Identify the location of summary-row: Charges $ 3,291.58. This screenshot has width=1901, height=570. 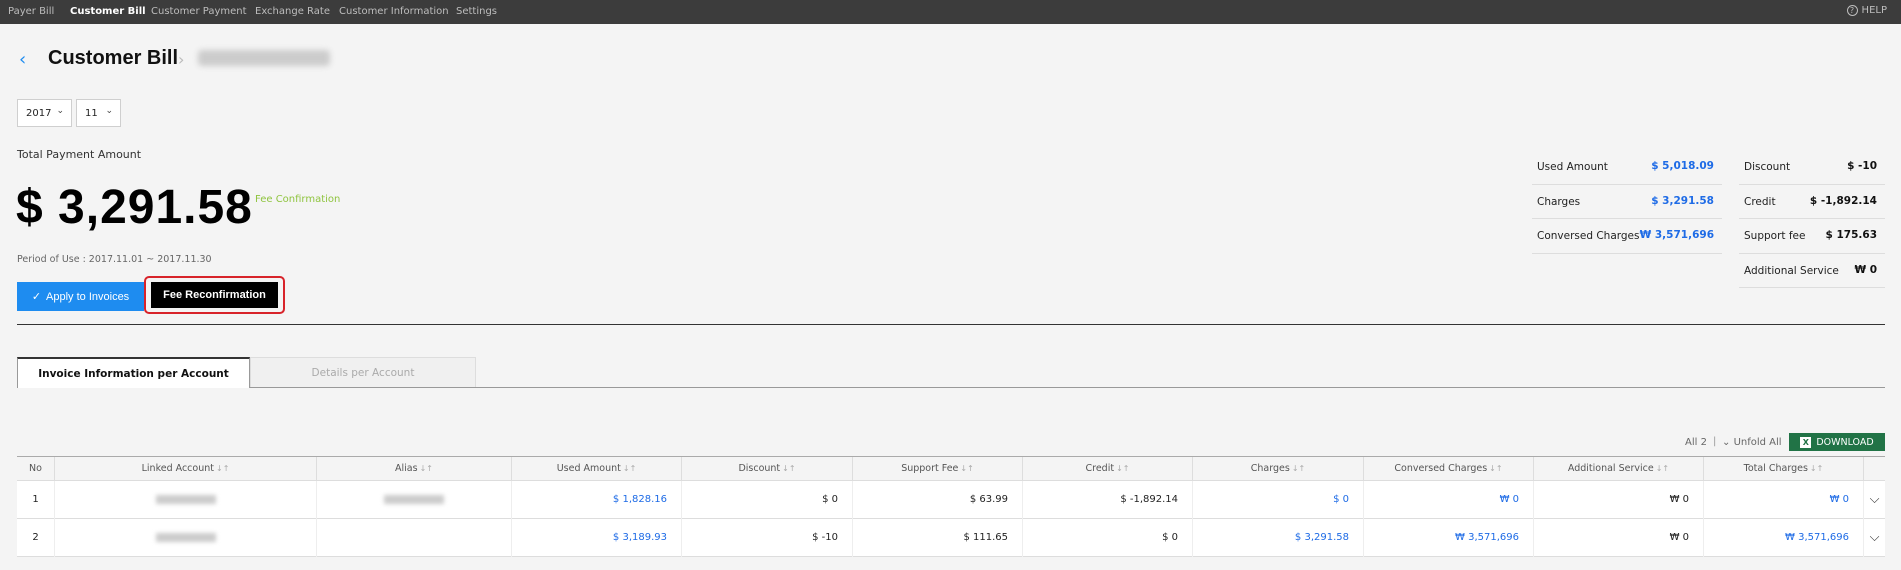
(1627, 202).